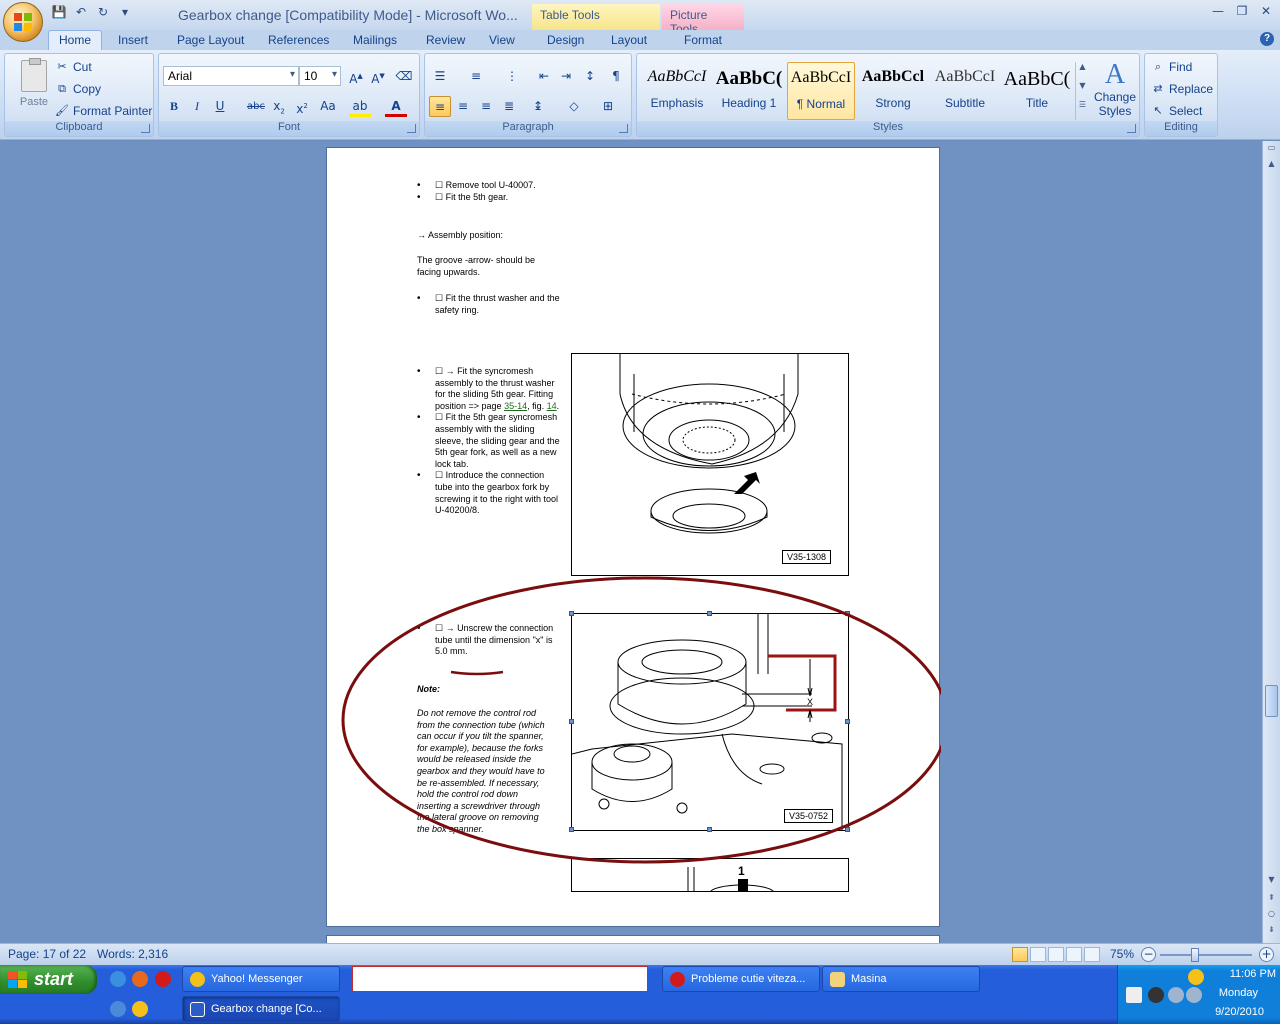 Image resolution: width=1280 pixels, height=1024 pixels. What do you see at coordinates (1182, 89) in the screenshot?
I see `replace-button: ⇄ Replace` at bounding box center [1182, 89].